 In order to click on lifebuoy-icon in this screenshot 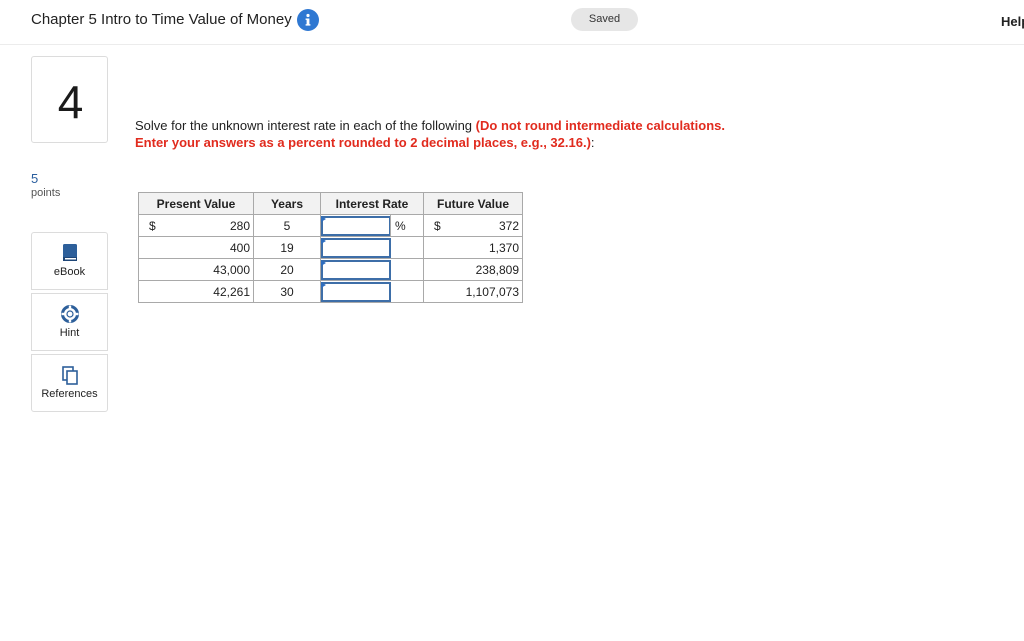, I will do `click(70, 314)`.